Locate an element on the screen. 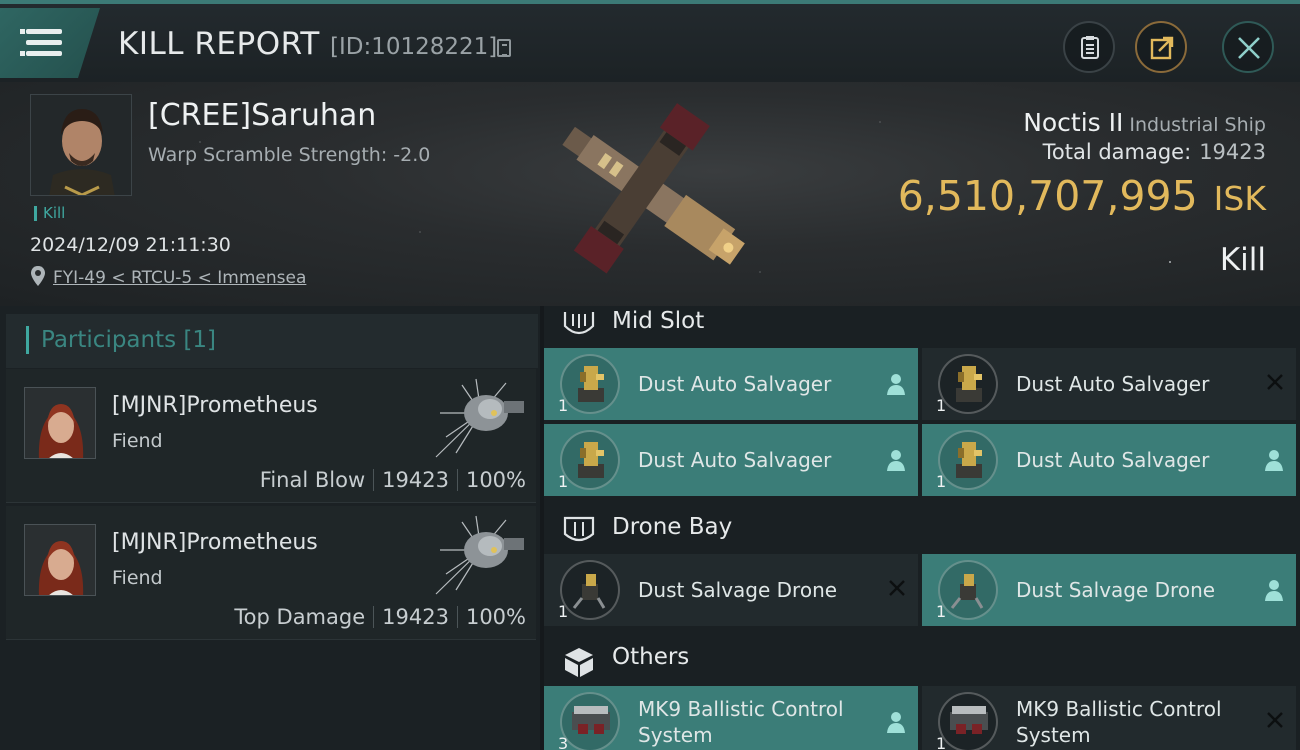 This screenshot has height=750, width=1300. participant-stats: Final Blow 19423 100% is located at coordinates (393, 480).